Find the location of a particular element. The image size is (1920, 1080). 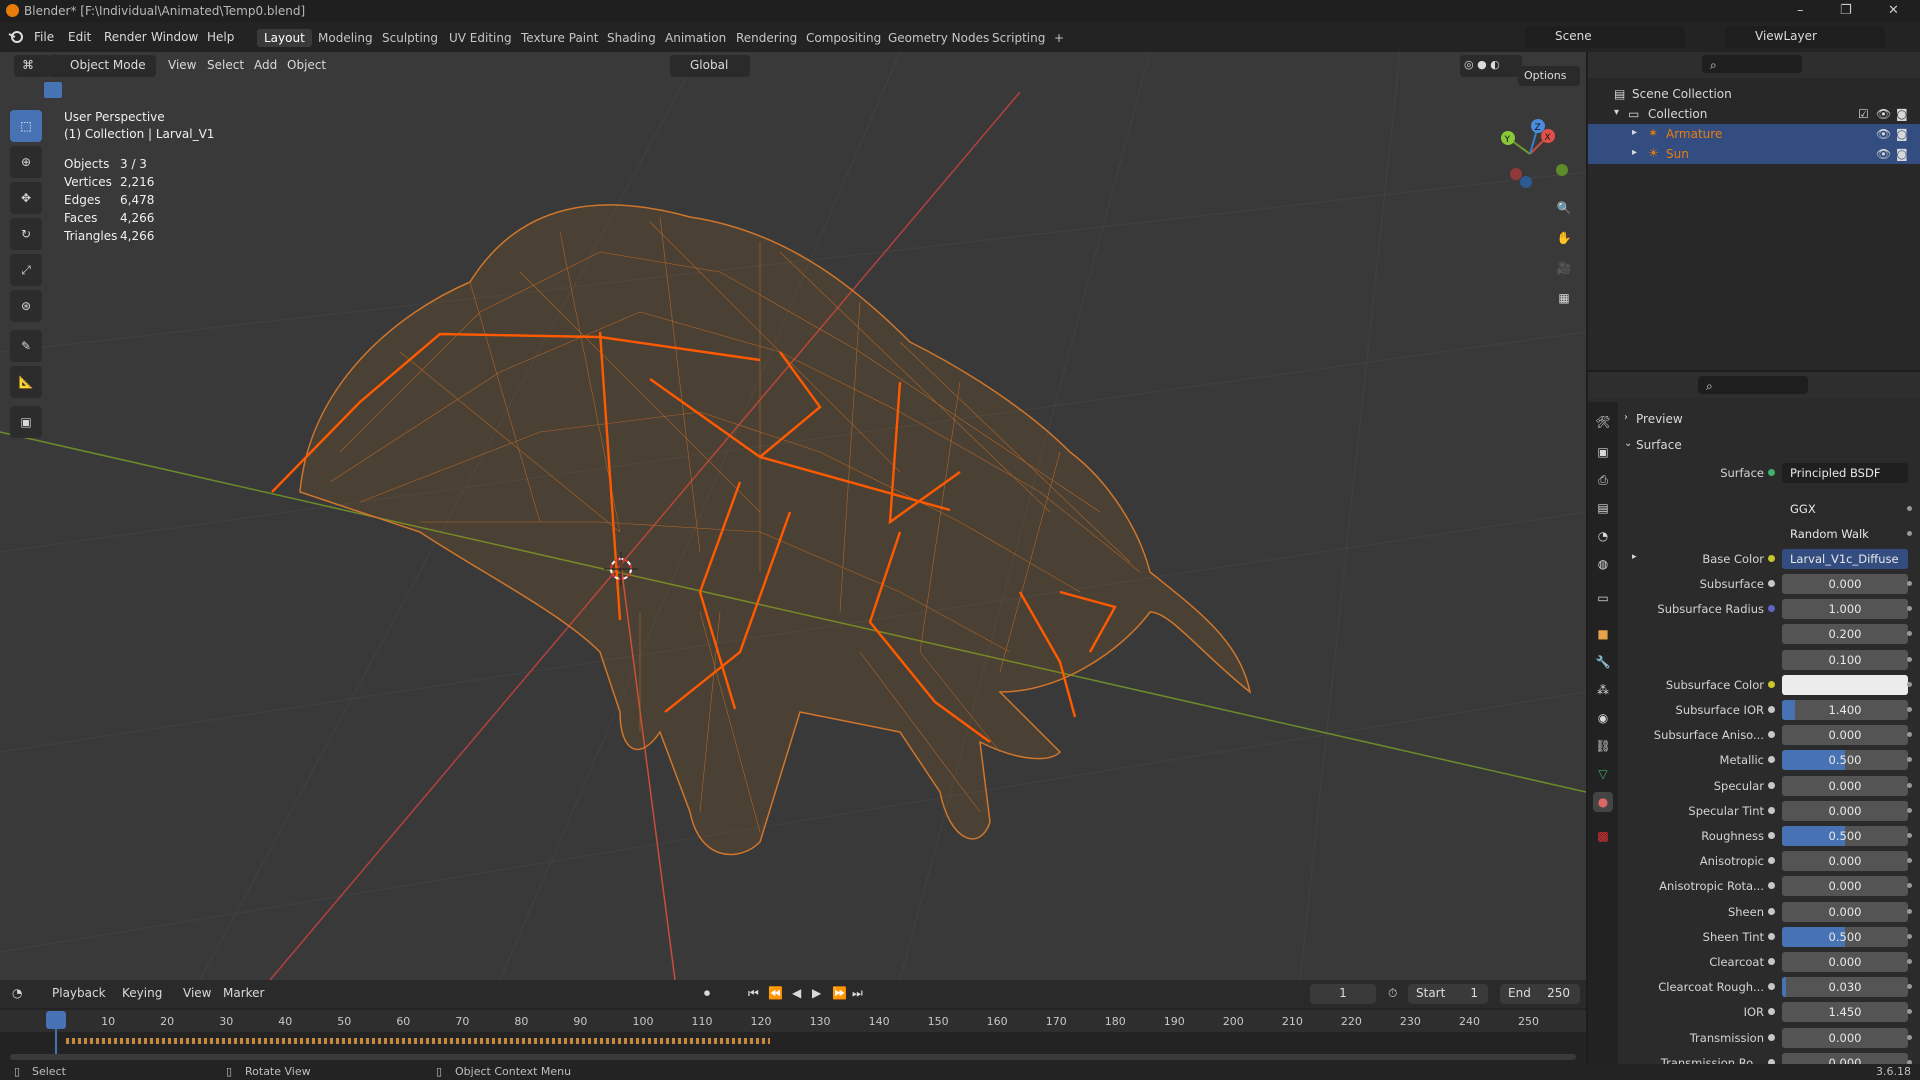

timeline-menu-view: View is located at coordinates (197, 993).